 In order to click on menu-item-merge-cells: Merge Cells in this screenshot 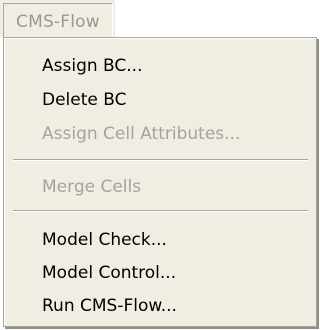, I will do `click(160, 187)`.